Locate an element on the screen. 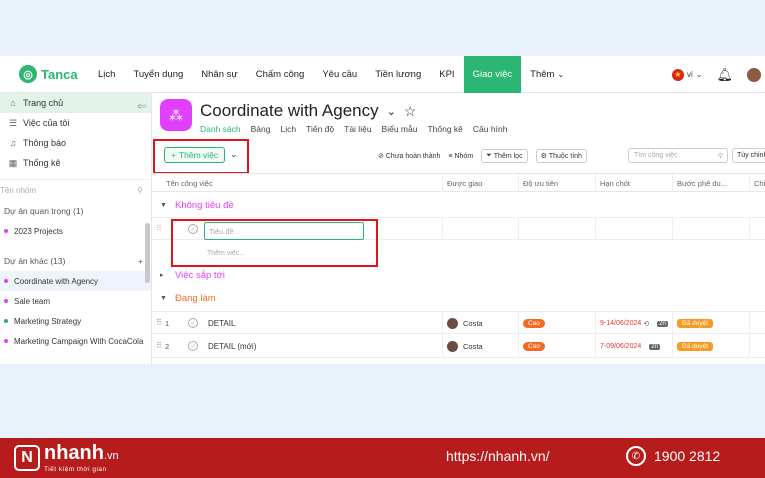  sidebar-item-my-tasks: ☰ Việc của tôi is located at coordinates (75, 123).